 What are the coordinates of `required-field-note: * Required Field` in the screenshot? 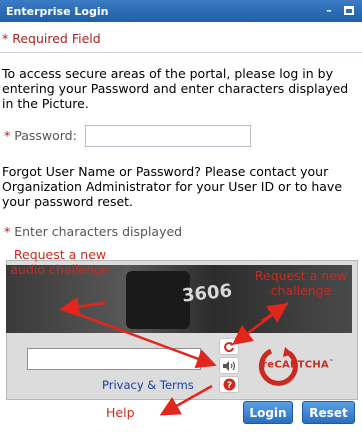 It's located at (51, 38).